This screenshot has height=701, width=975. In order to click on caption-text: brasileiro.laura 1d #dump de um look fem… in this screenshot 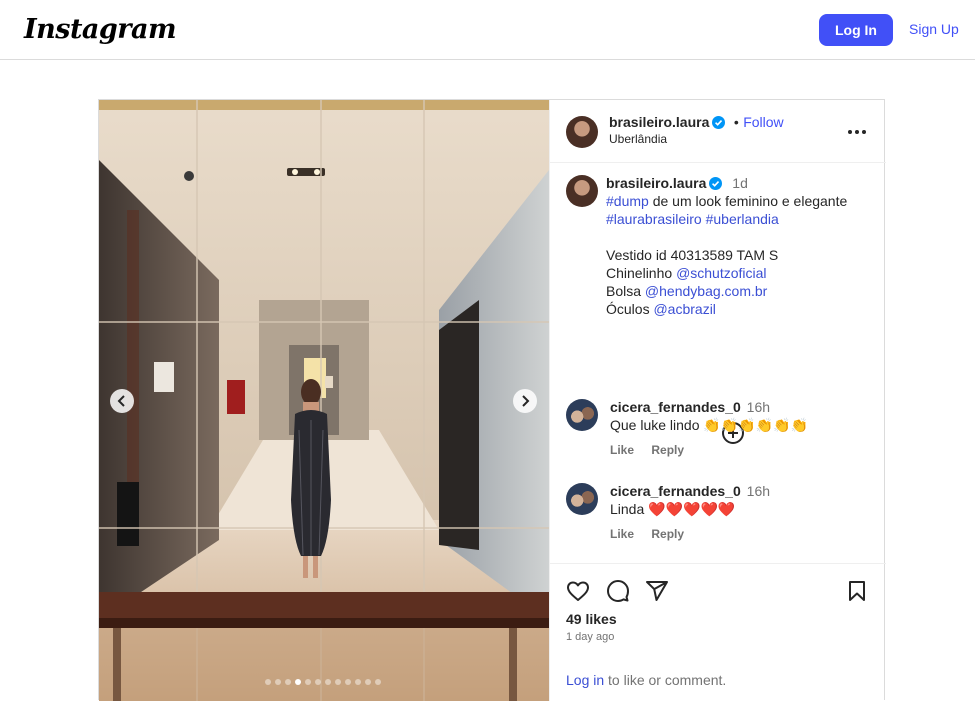, I will do `click(741, 246)`.